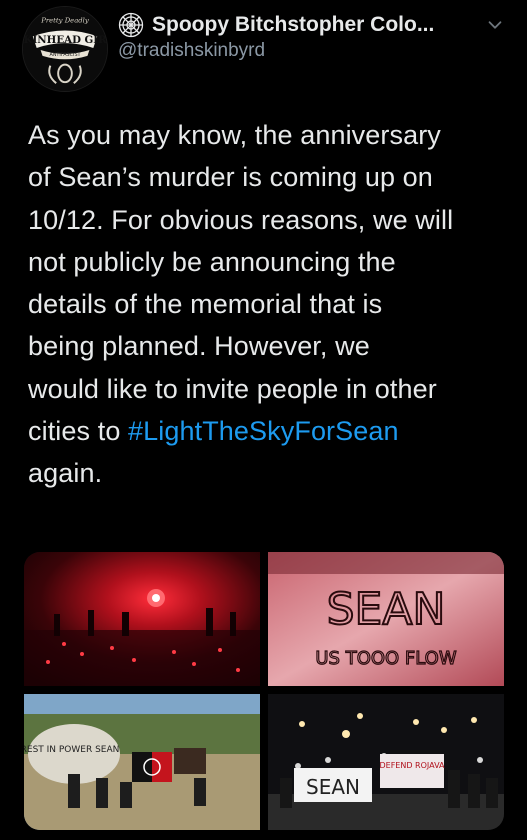  What do you see at coordinates (385, 658) in the screenshot?
I see `svg-text: US TOOO FLOW` at bounding box center [385, 658].